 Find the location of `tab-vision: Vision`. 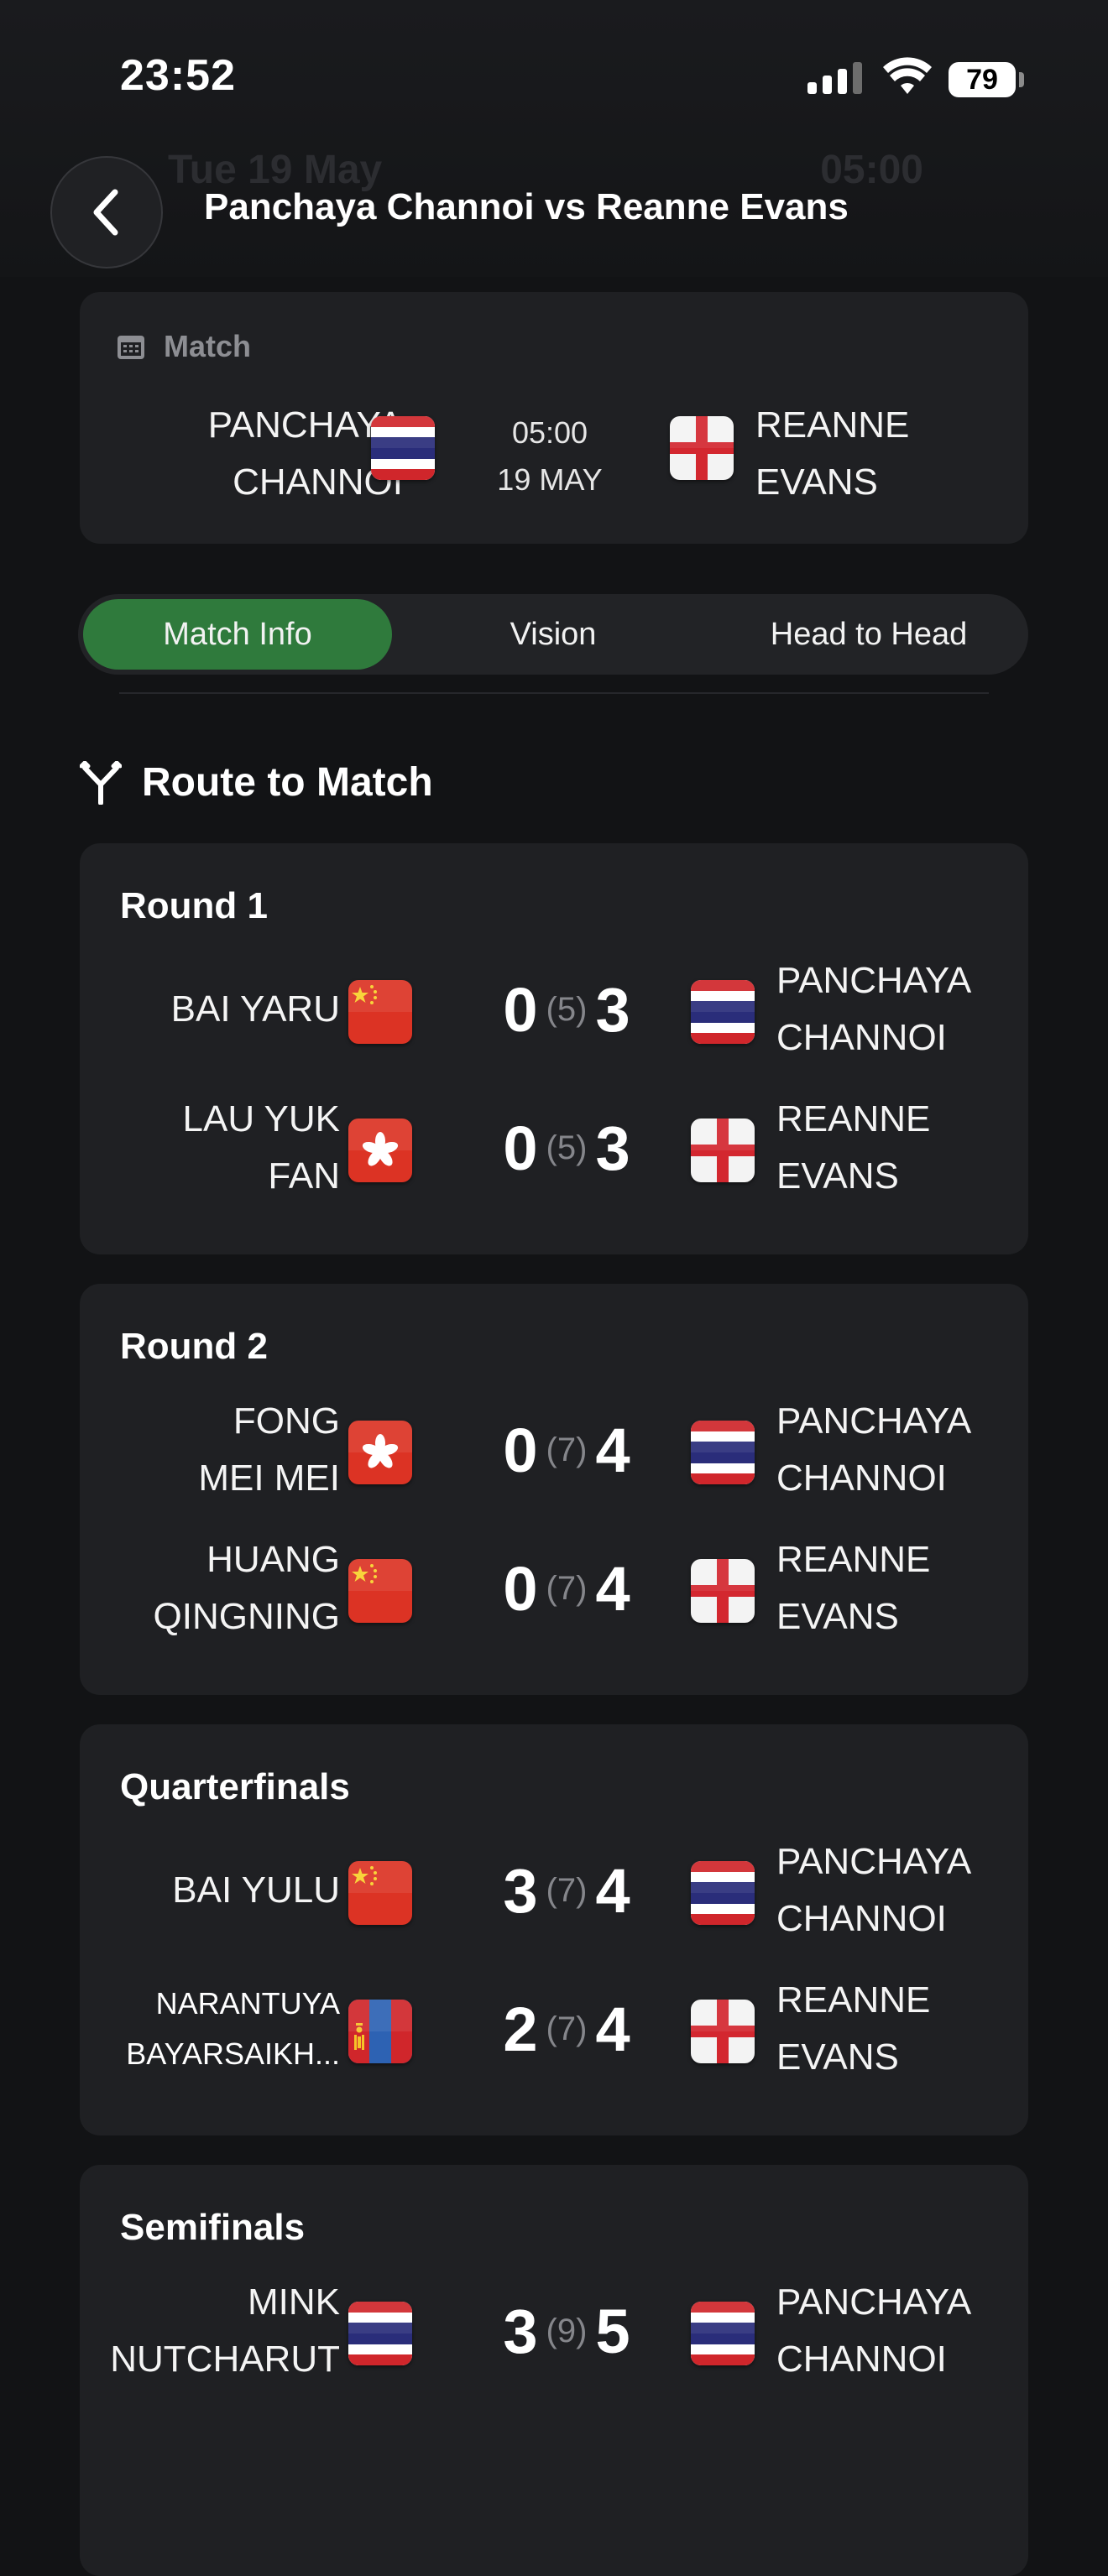

tab-vision: Vision is located at coordinates (553, 634).